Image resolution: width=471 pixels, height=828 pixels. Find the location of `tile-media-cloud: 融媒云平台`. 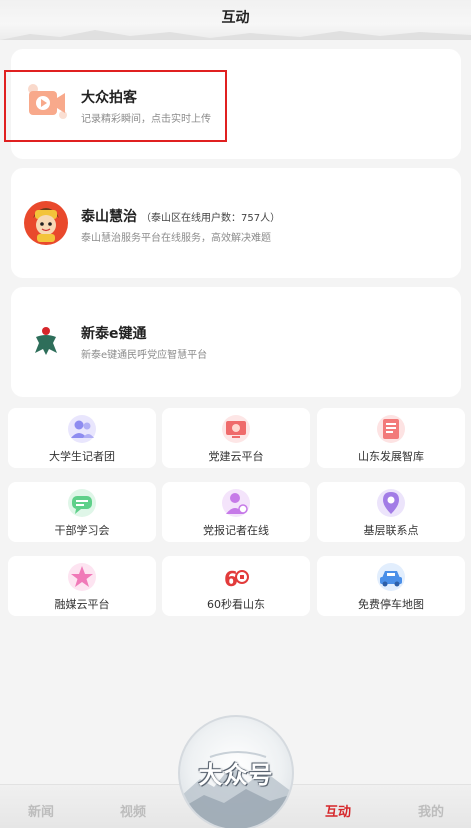

tile-media-cloud: 融媒云平台 is located at coordinates (82, 586).